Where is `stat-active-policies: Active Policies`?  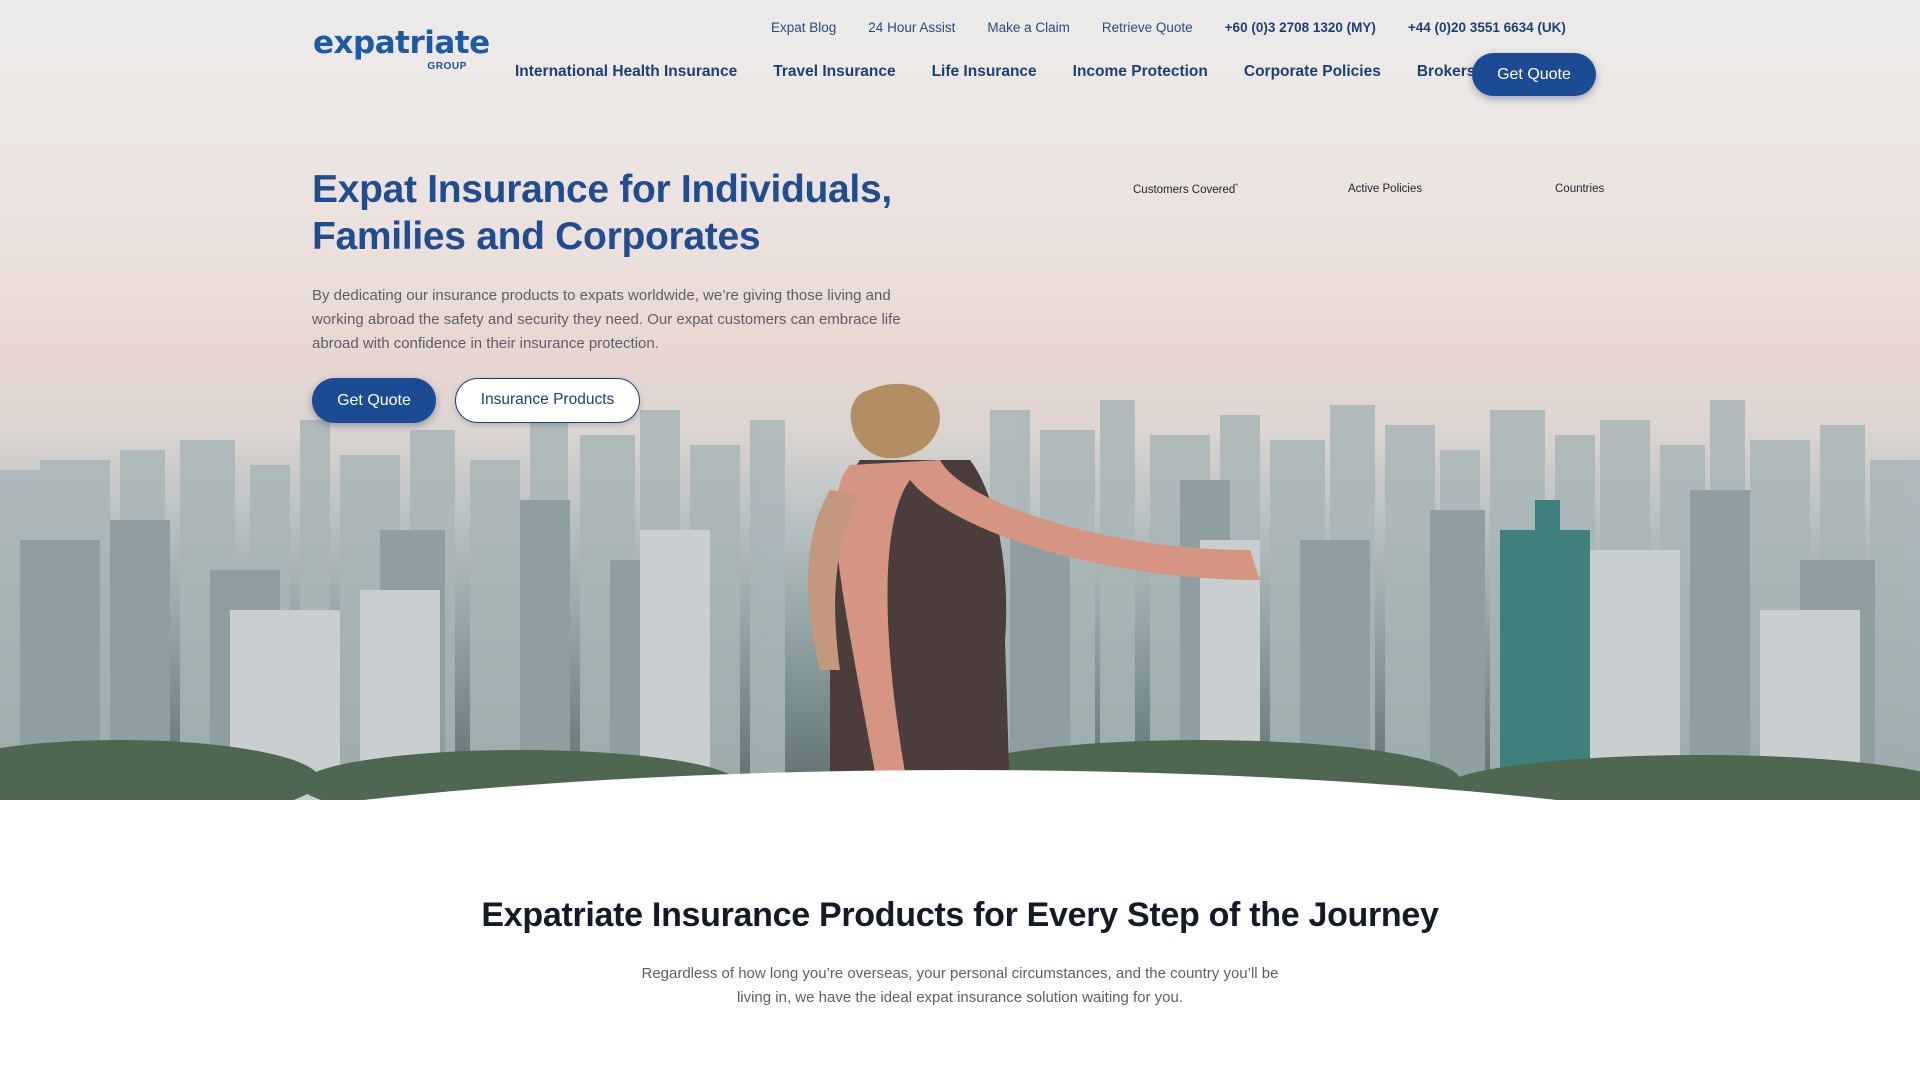
stat-active-policies: Active Policies is located at coordinates (1385, 189).